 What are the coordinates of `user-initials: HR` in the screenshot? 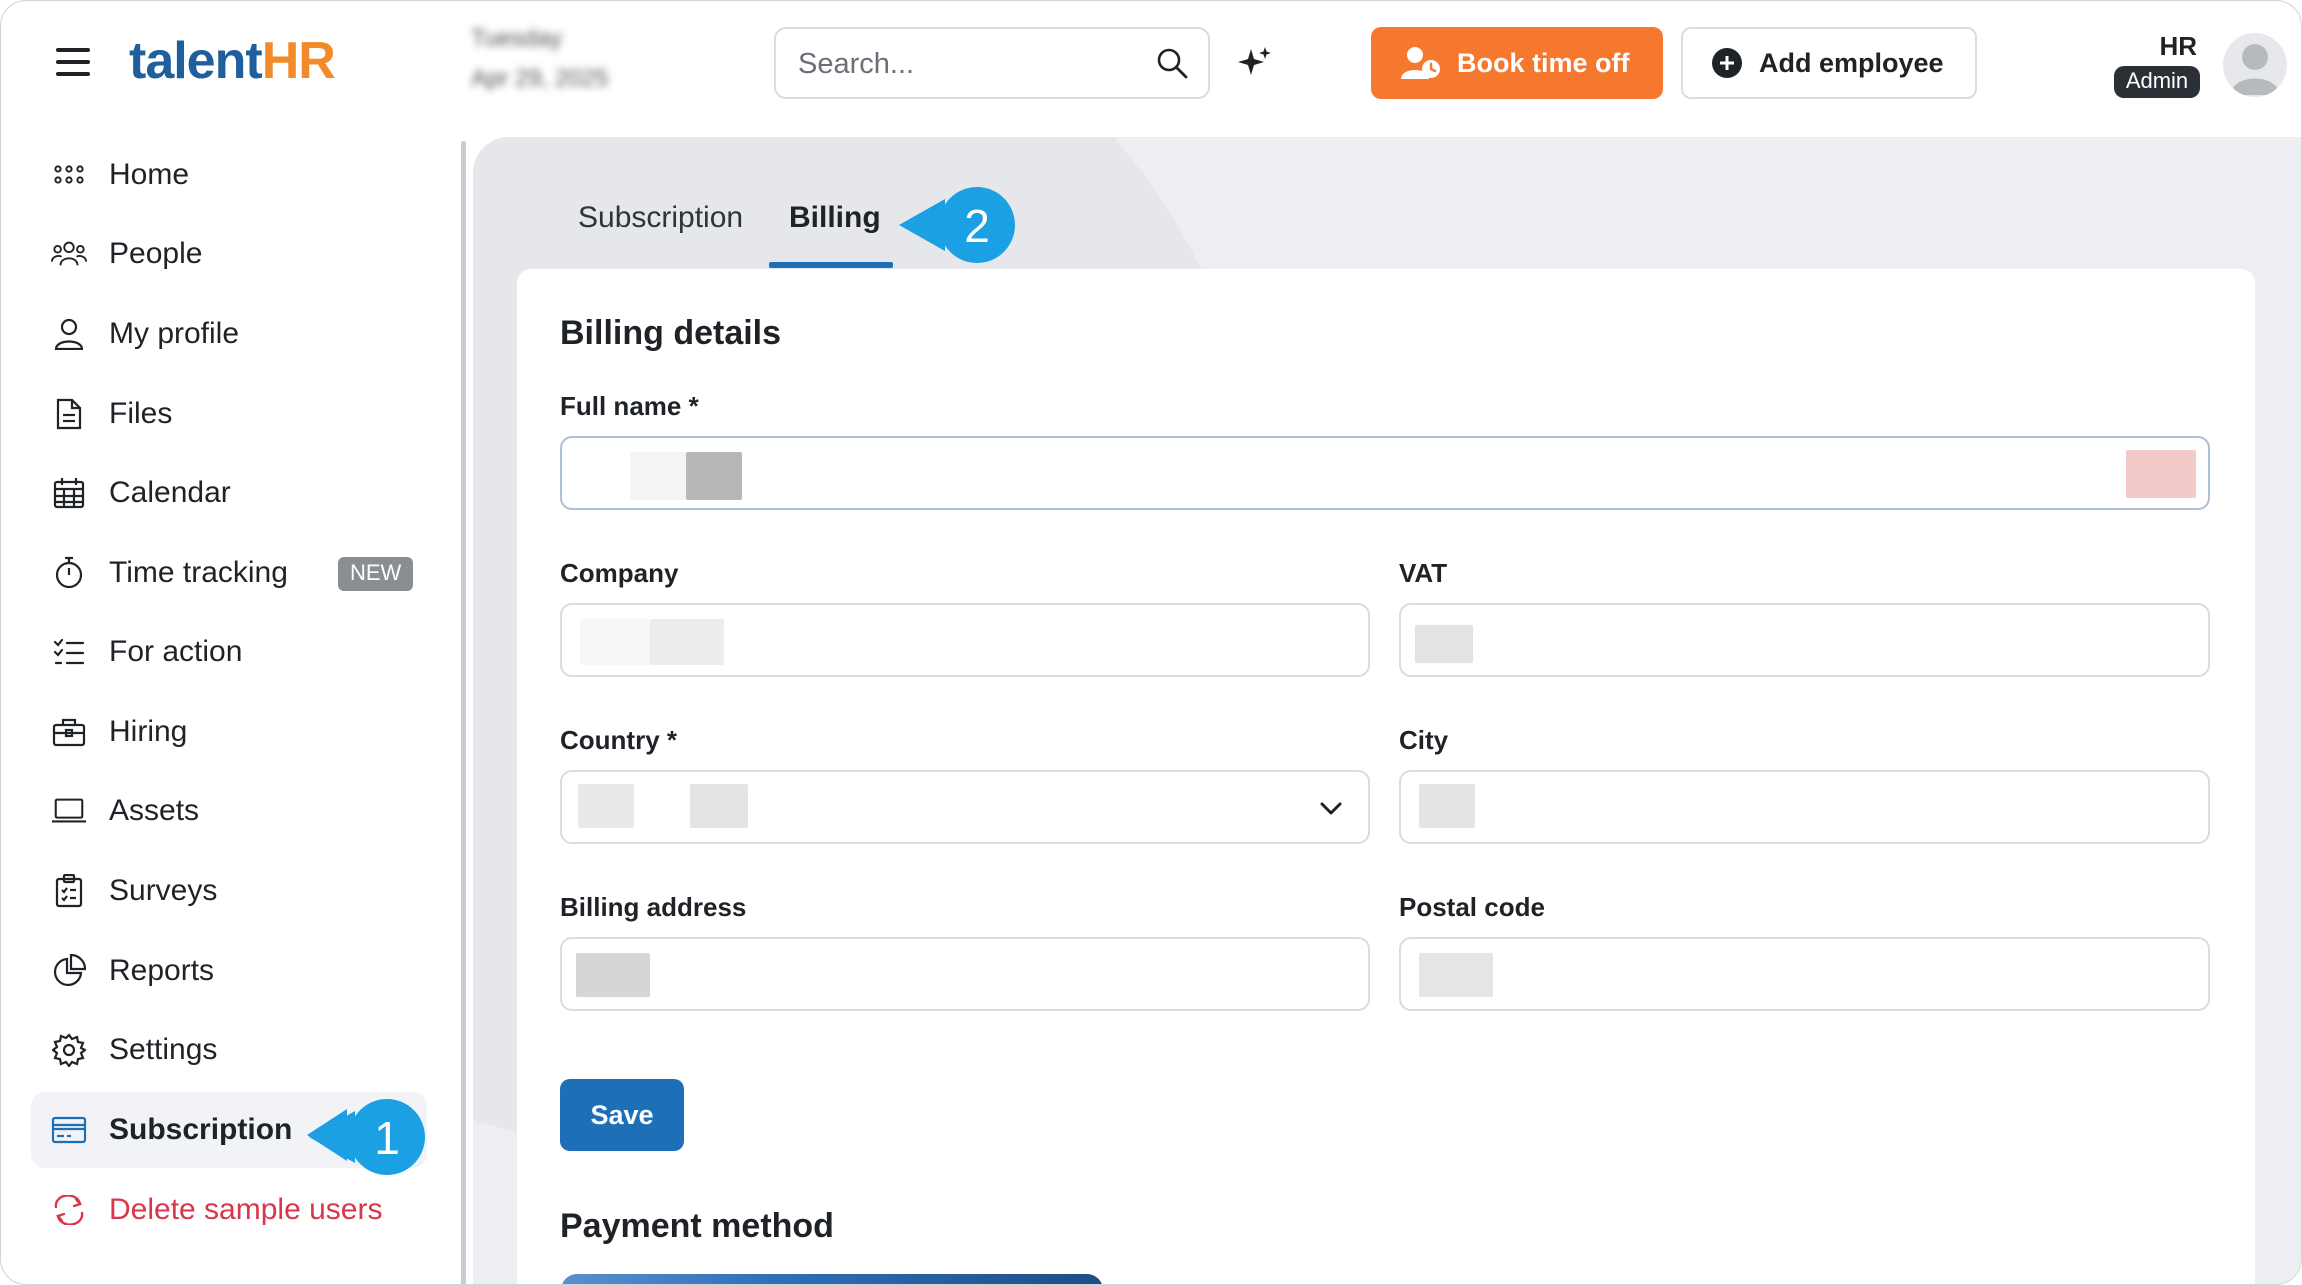 It's located at (2178, 46).